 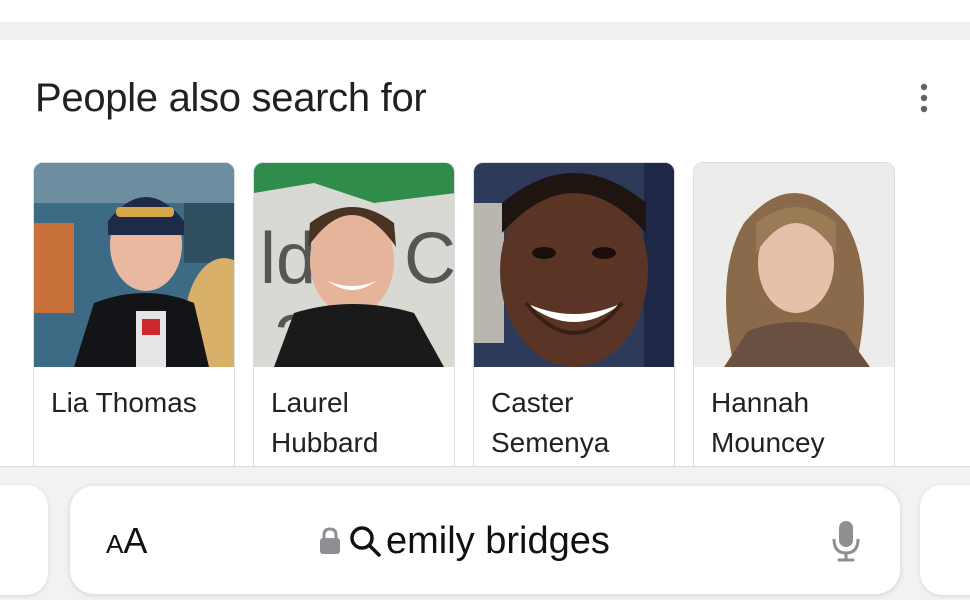 I want to click on svg-text: ld, so click(x=288, y=259).